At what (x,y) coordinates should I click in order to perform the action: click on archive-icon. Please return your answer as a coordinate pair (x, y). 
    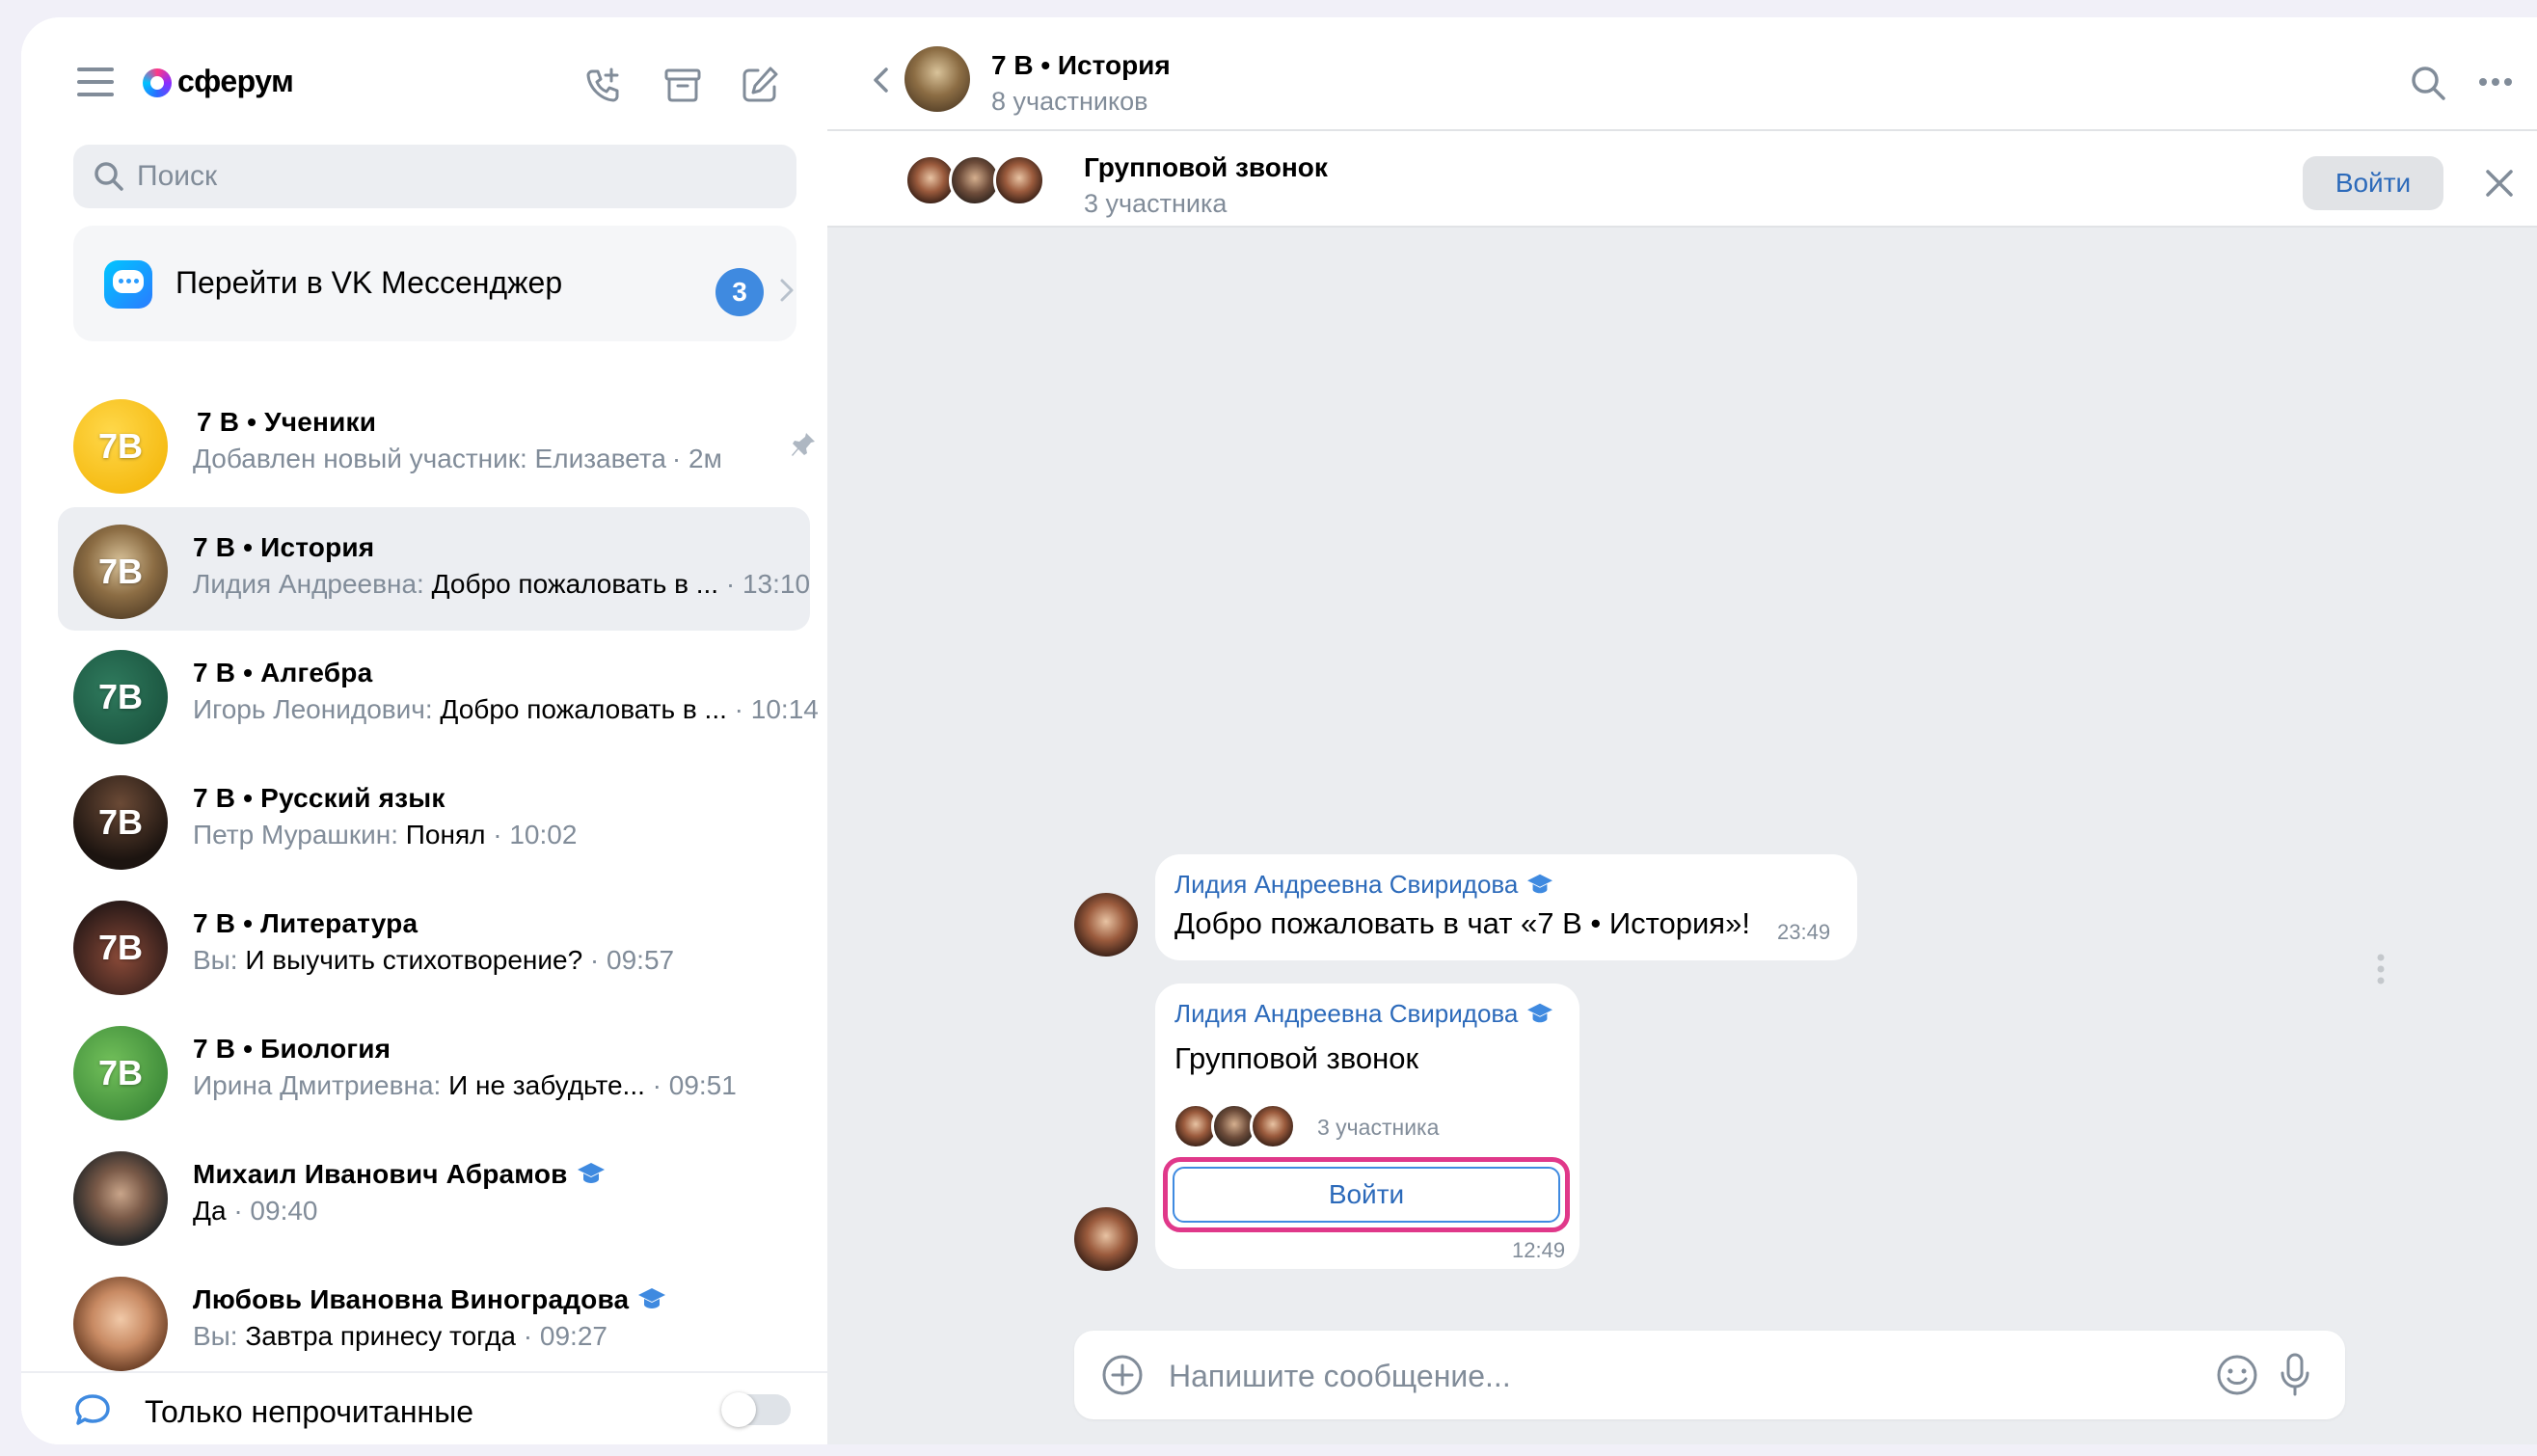
    Looking at the image, I should click on (682, 85).